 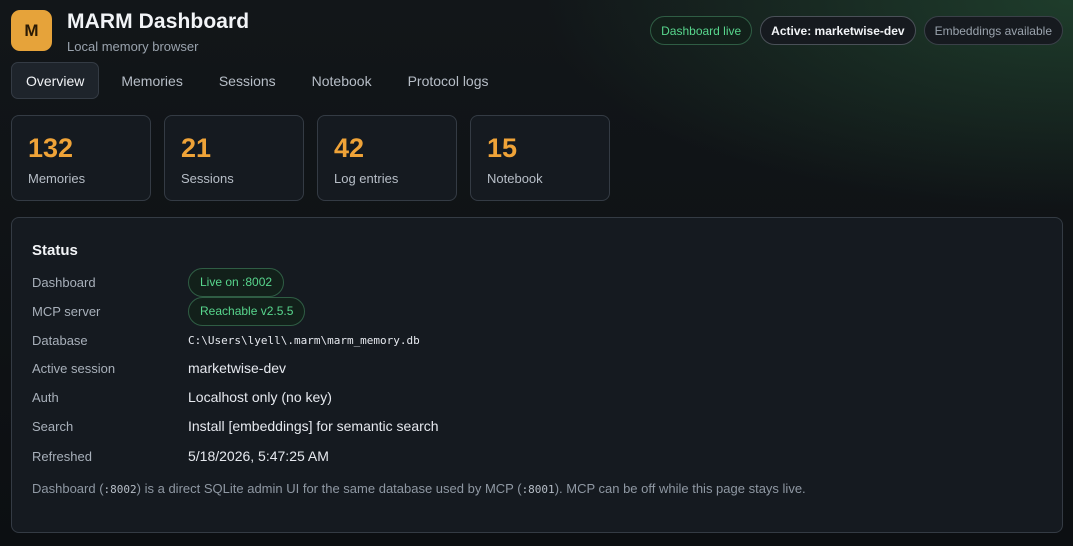 I want to click on tab-protocol-logs: Protocol logs, so click(x=448, y=80).